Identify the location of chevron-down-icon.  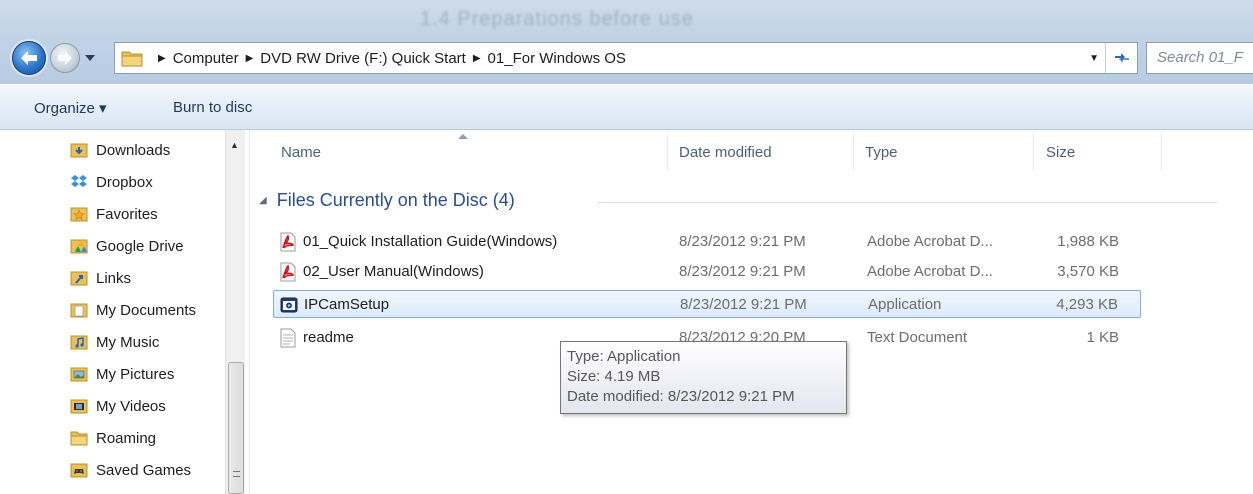
(90, 58).